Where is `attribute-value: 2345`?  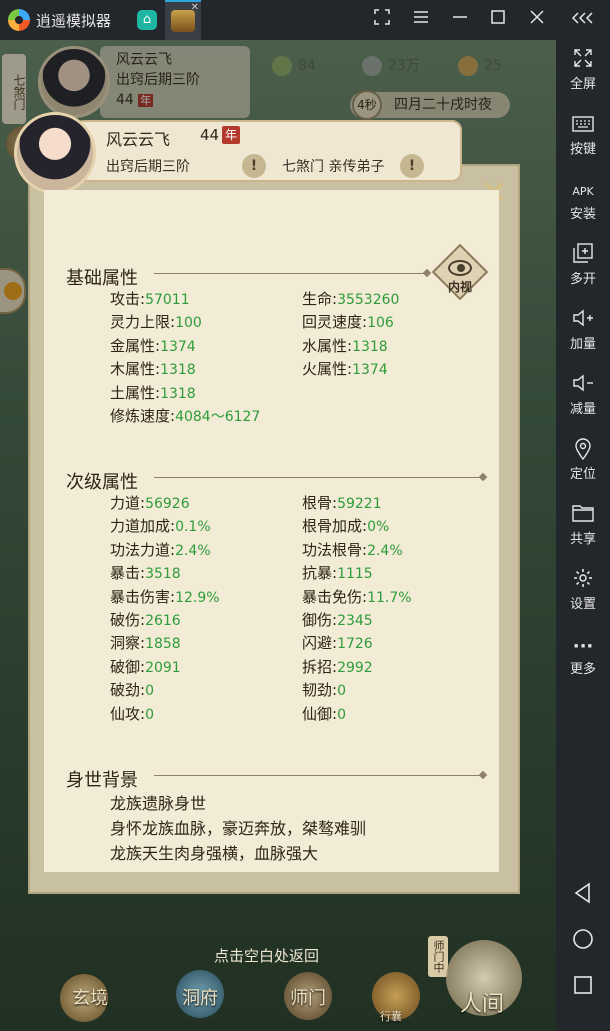
attribute-value: 2345 is located at coordinates (355, 621).